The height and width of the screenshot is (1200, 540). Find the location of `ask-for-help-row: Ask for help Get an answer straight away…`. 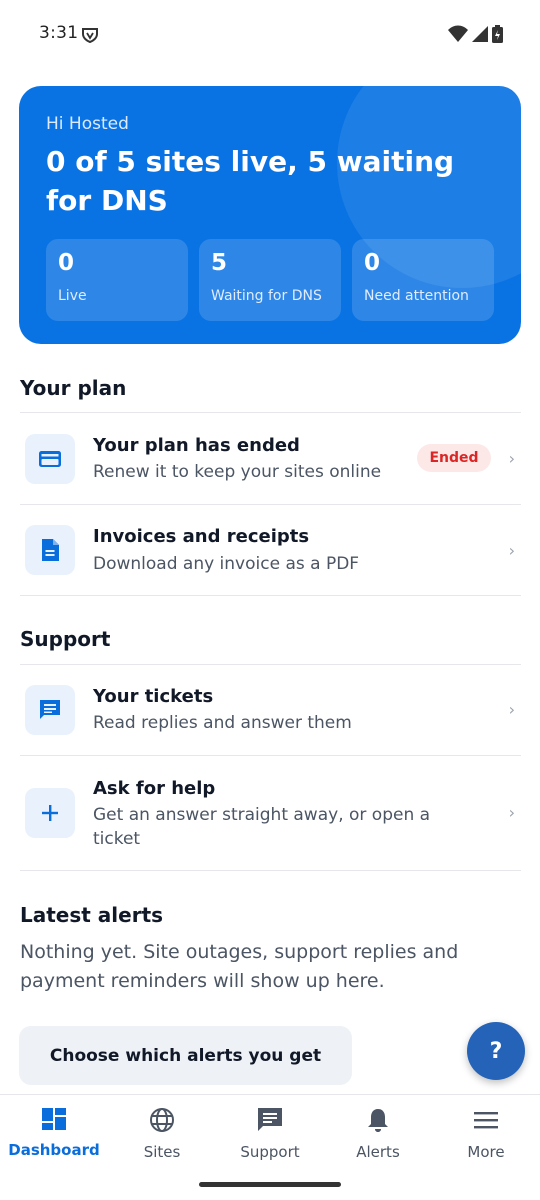

ask-for-help-row: Ask for help Get an answer straight away… is located at coordinates (270, 813).